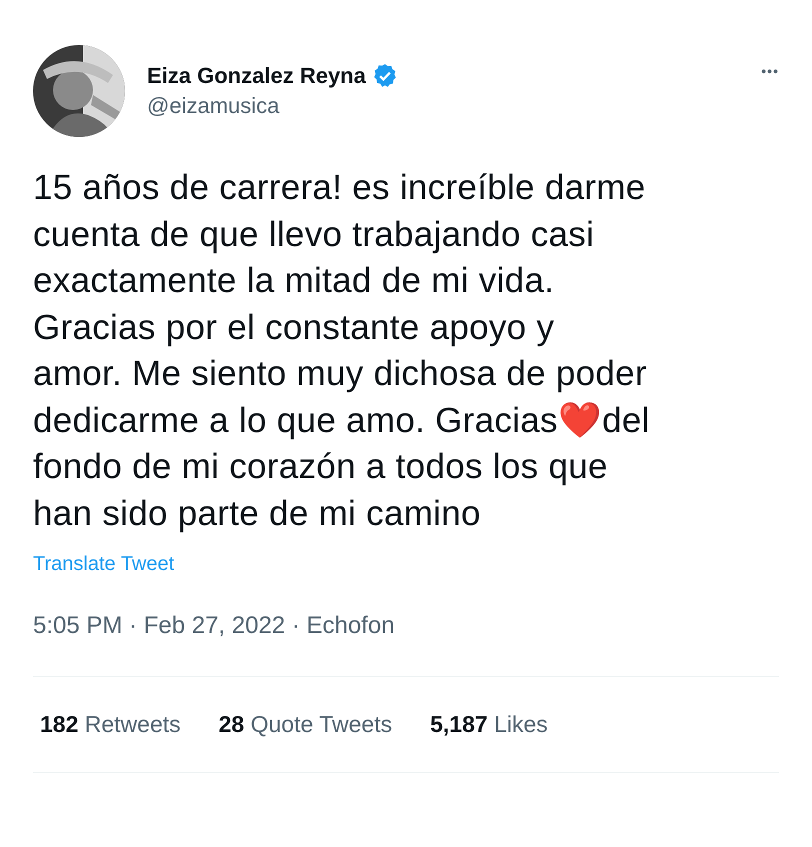 The height and width of the screenshot is (847, 812). I want to click on more-options-button: •••, so click(770, 71).